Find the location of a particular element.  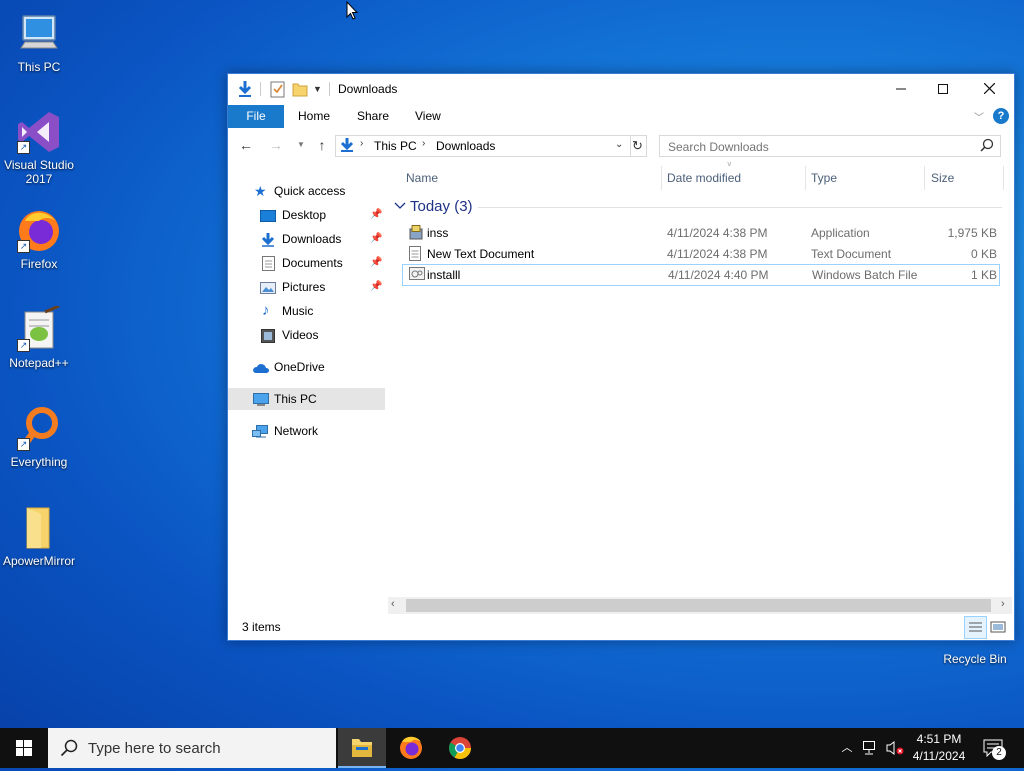

document-icon is located at coordinates (270, 263).